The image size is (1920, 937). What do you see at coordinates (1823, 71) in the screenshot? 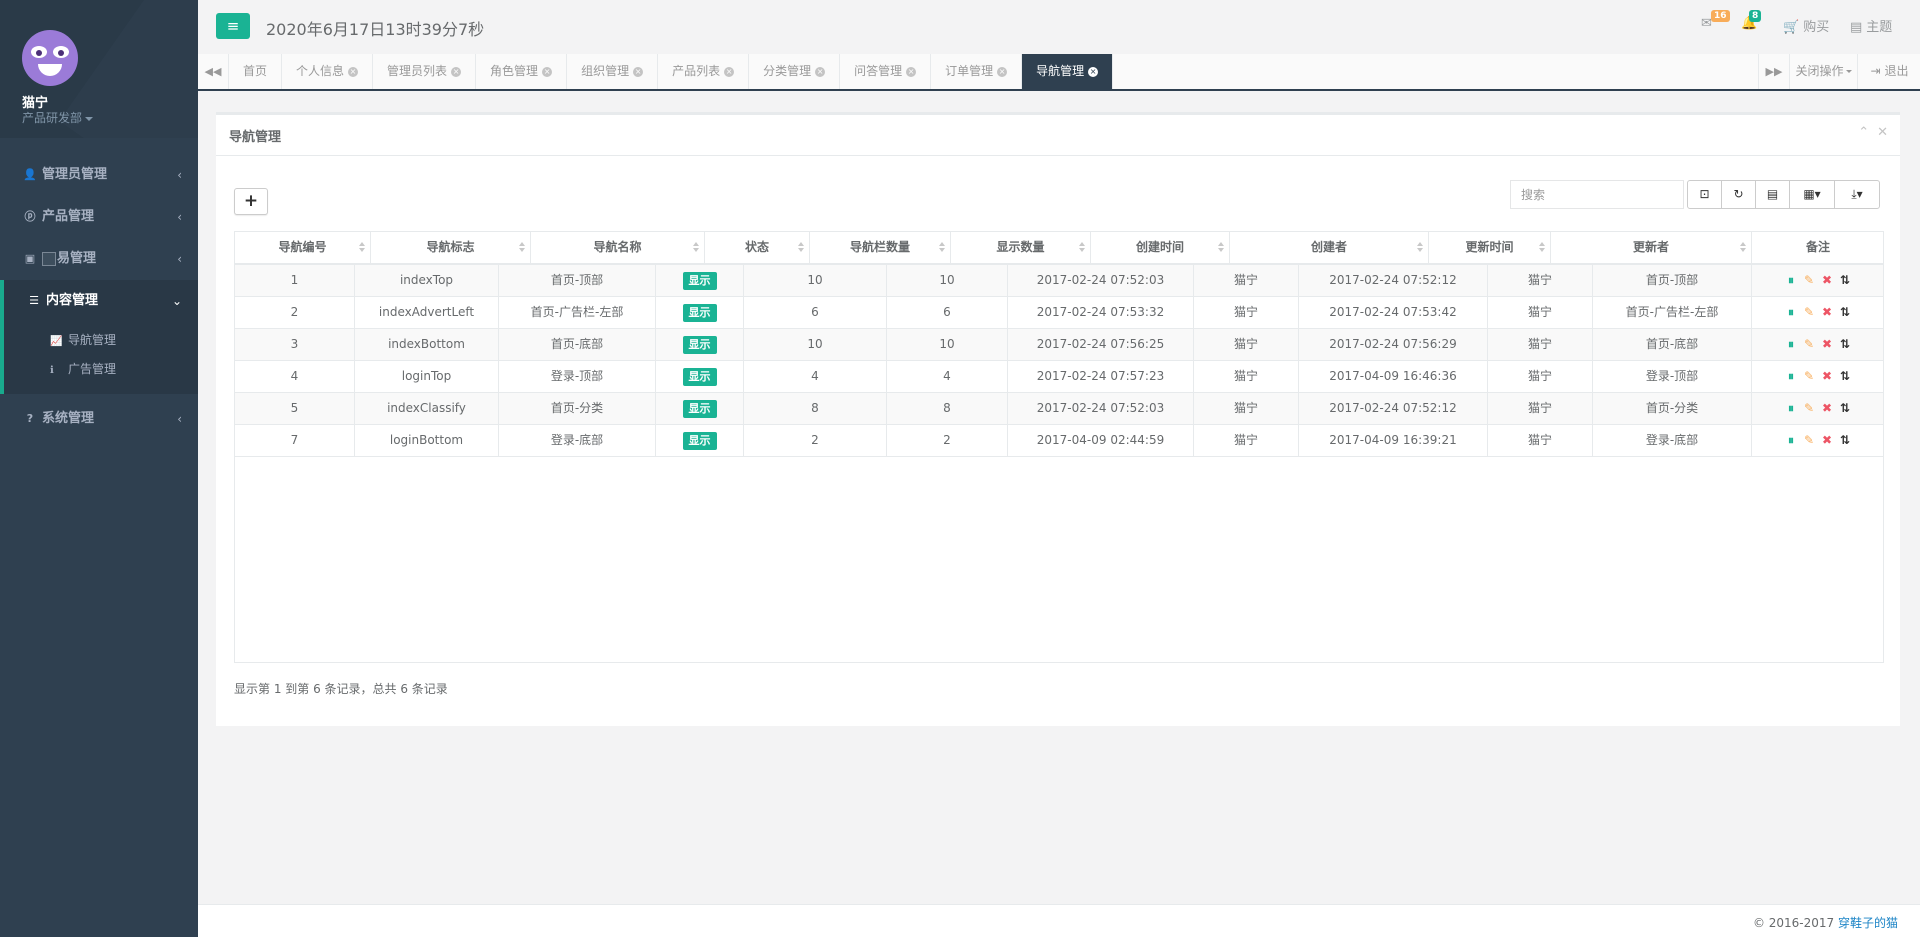
I see `close-ops-dropdown: 关闭操作` at bounding box center [1823, 71].